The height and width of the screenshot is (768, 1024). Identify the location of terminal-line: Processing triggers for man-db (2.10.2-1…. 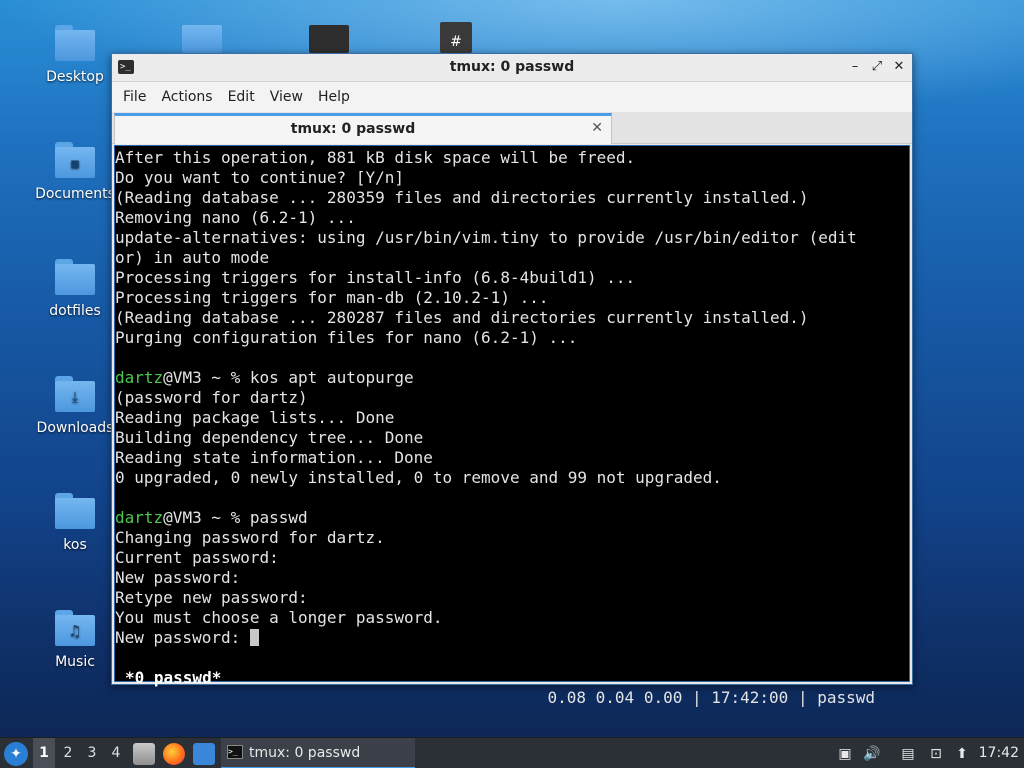
(332, 297).